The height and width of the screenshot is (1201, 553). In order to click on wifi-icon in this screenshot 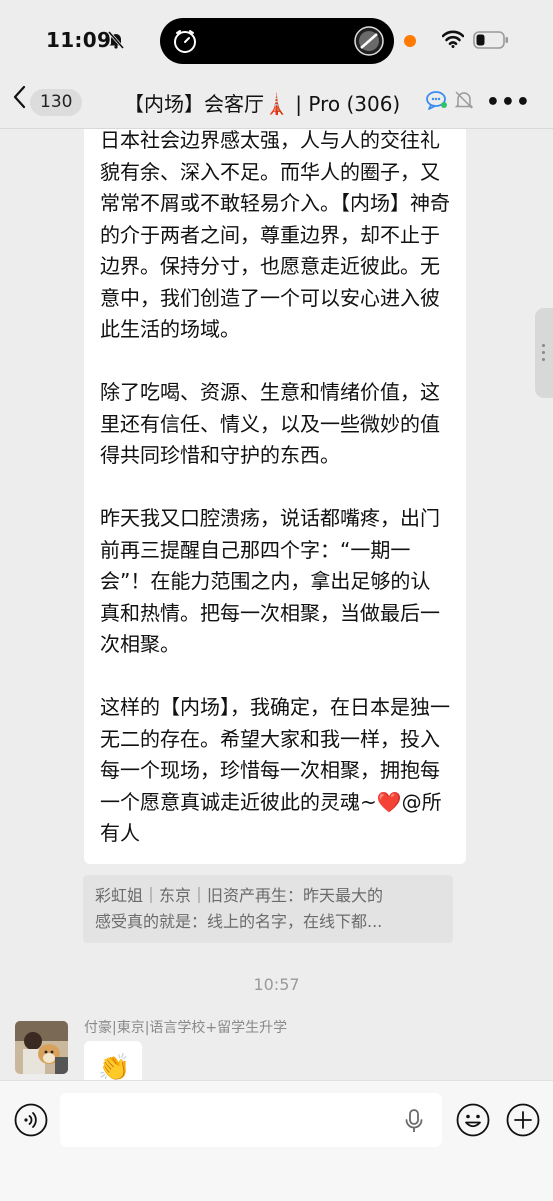, I will do `click(453, 41)`.